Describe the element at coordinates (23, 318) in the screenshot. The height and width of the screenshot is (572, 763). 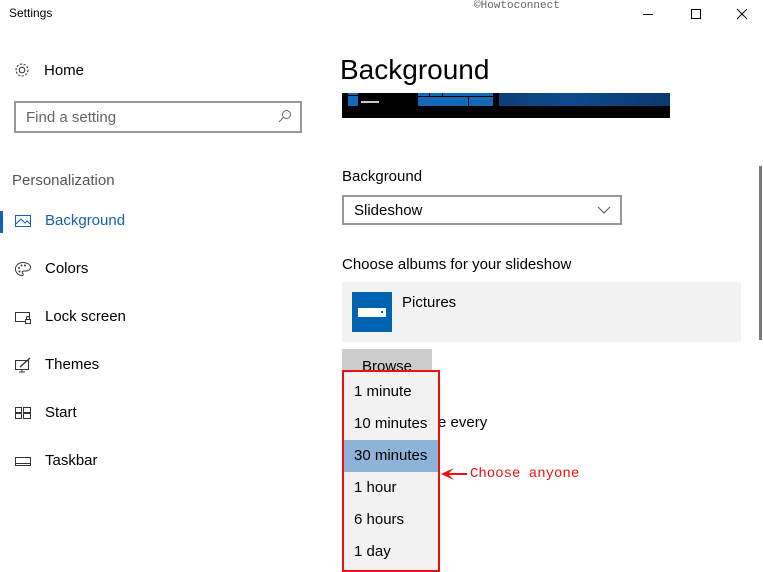
I see `lock-screen-icon` at that location.